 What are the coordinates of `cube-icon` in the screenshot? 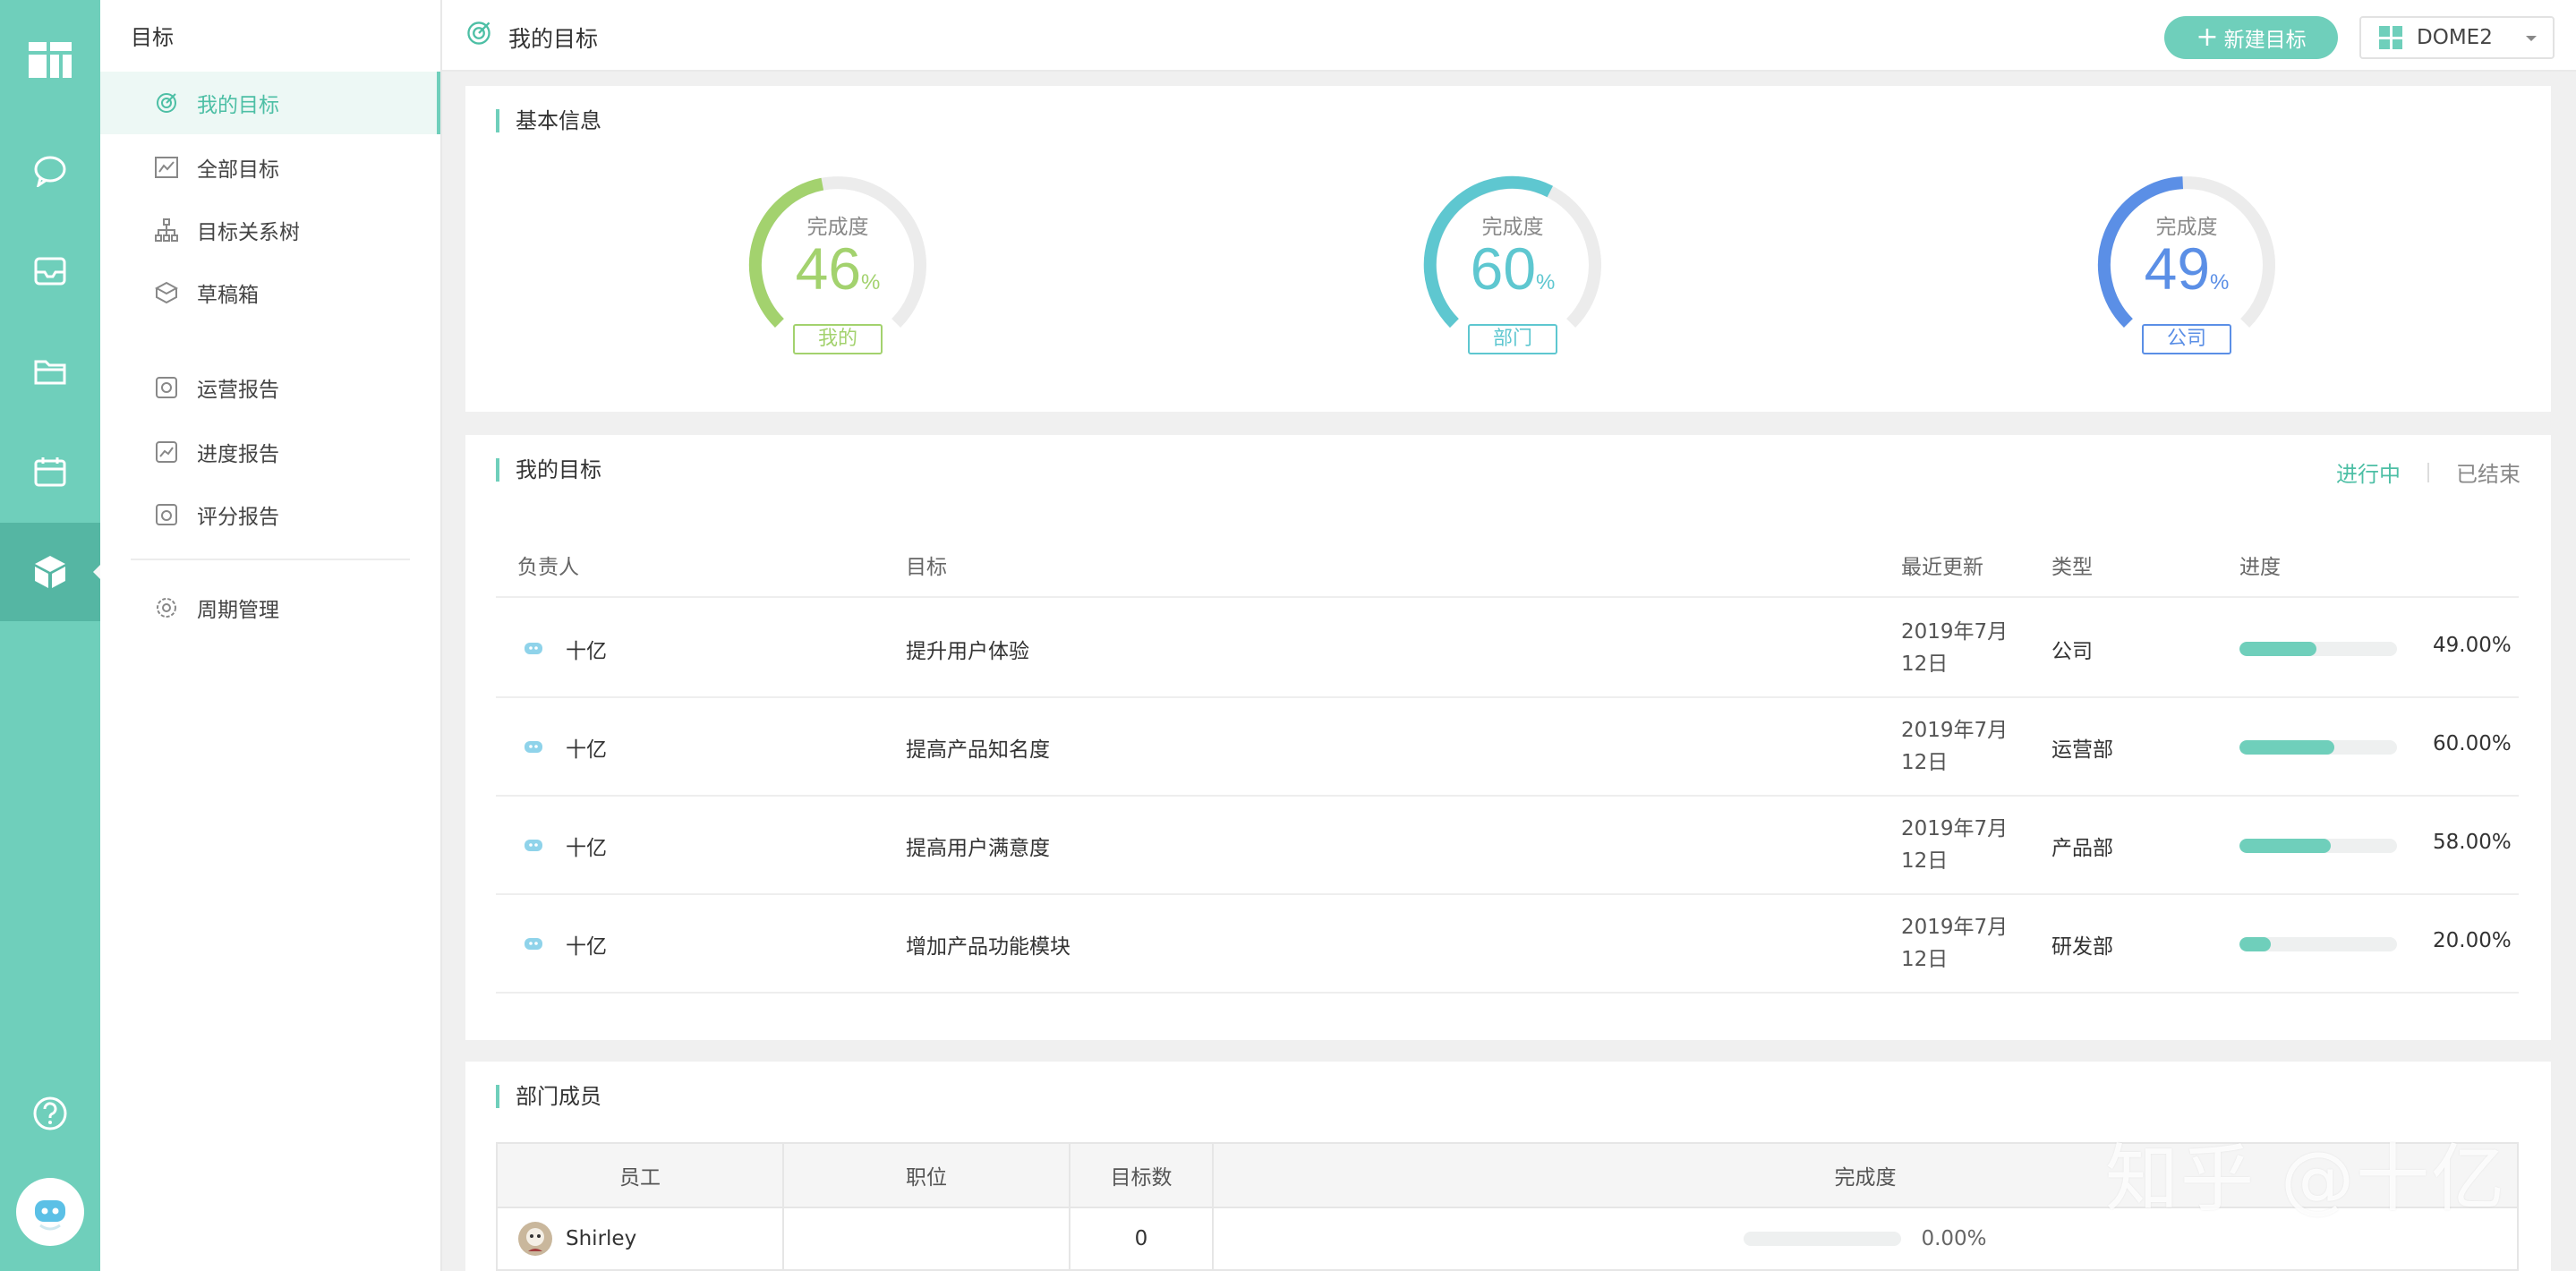 It's located at (50, 572).